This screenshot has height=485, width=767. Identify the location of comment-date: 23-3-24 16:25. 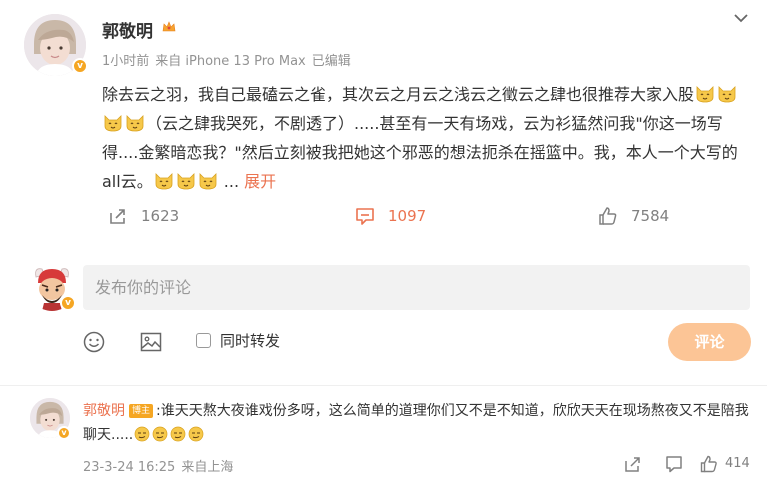
(129, 467).